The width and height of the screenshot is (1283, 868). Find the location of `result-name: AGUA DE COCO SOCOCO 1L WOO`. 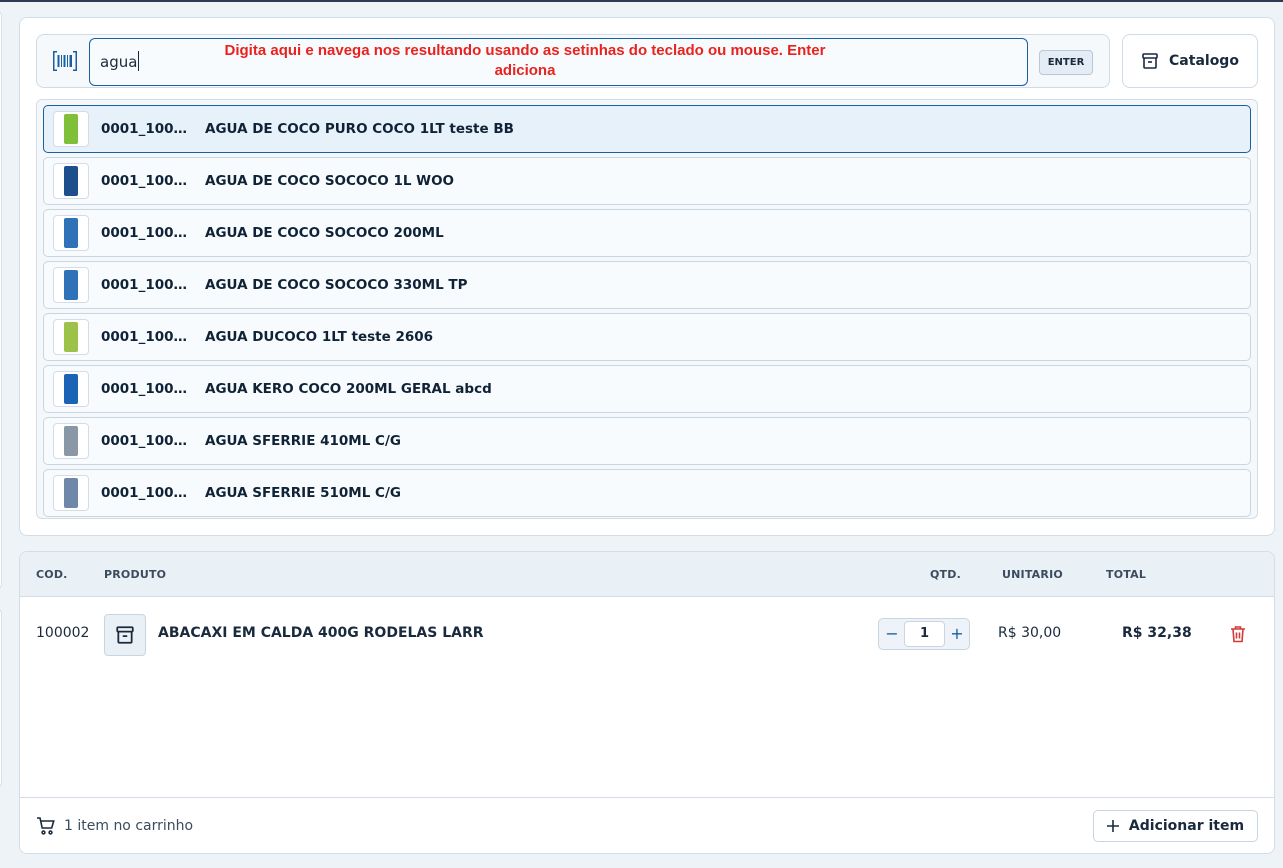

result-name: AGUA DE COCO SOCOCO 1L WOO is located at coordinates (330, 181).